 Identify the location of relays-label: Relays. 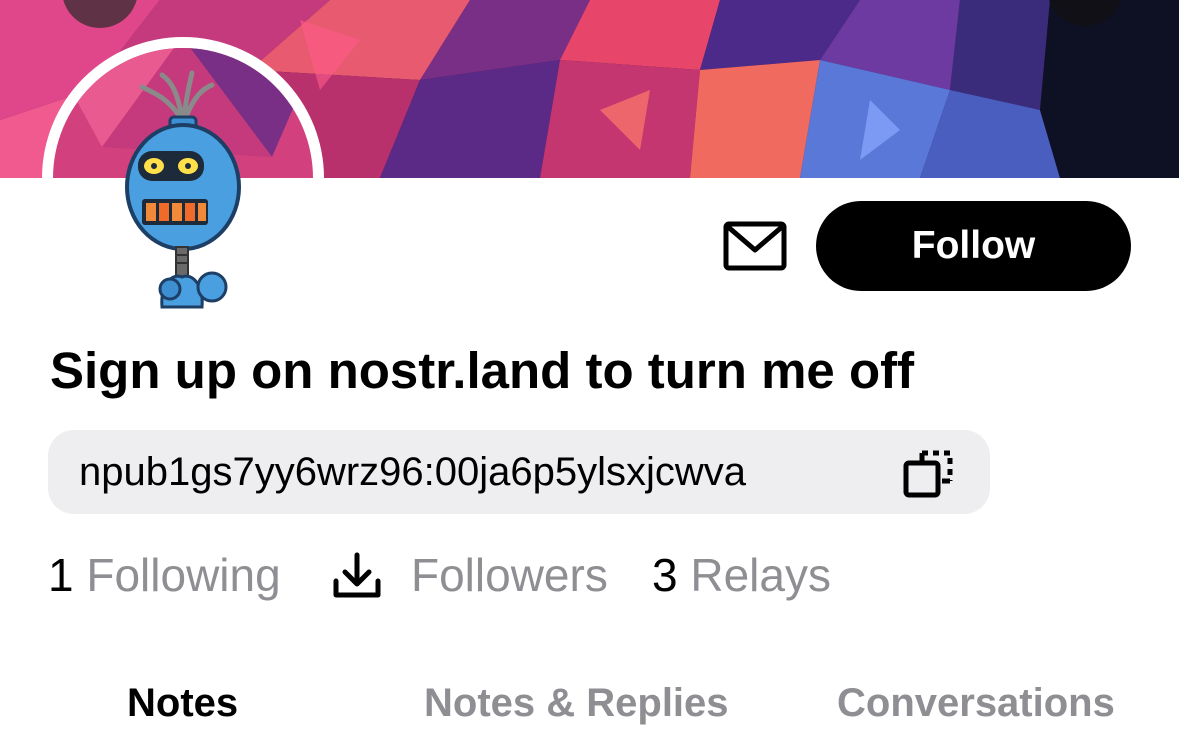
(760, 575).